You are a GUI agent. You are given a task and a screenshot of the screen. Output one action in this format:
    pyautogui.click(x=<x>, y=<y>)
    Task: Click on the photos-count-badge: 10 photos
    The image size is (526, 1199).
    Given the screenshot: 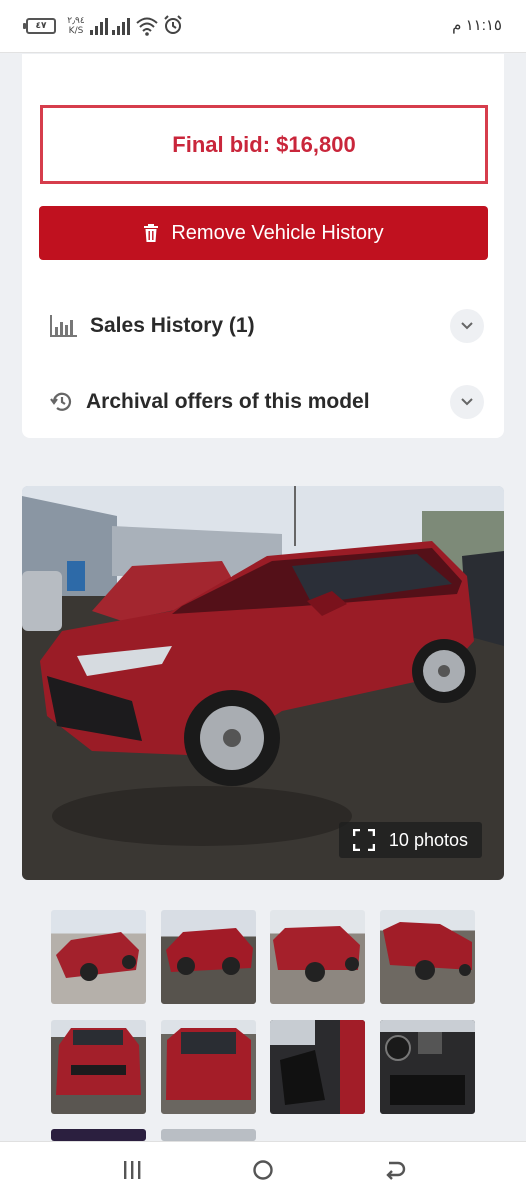 What is the action you would take?
    pyautogui.click(x=410, y=840)
    